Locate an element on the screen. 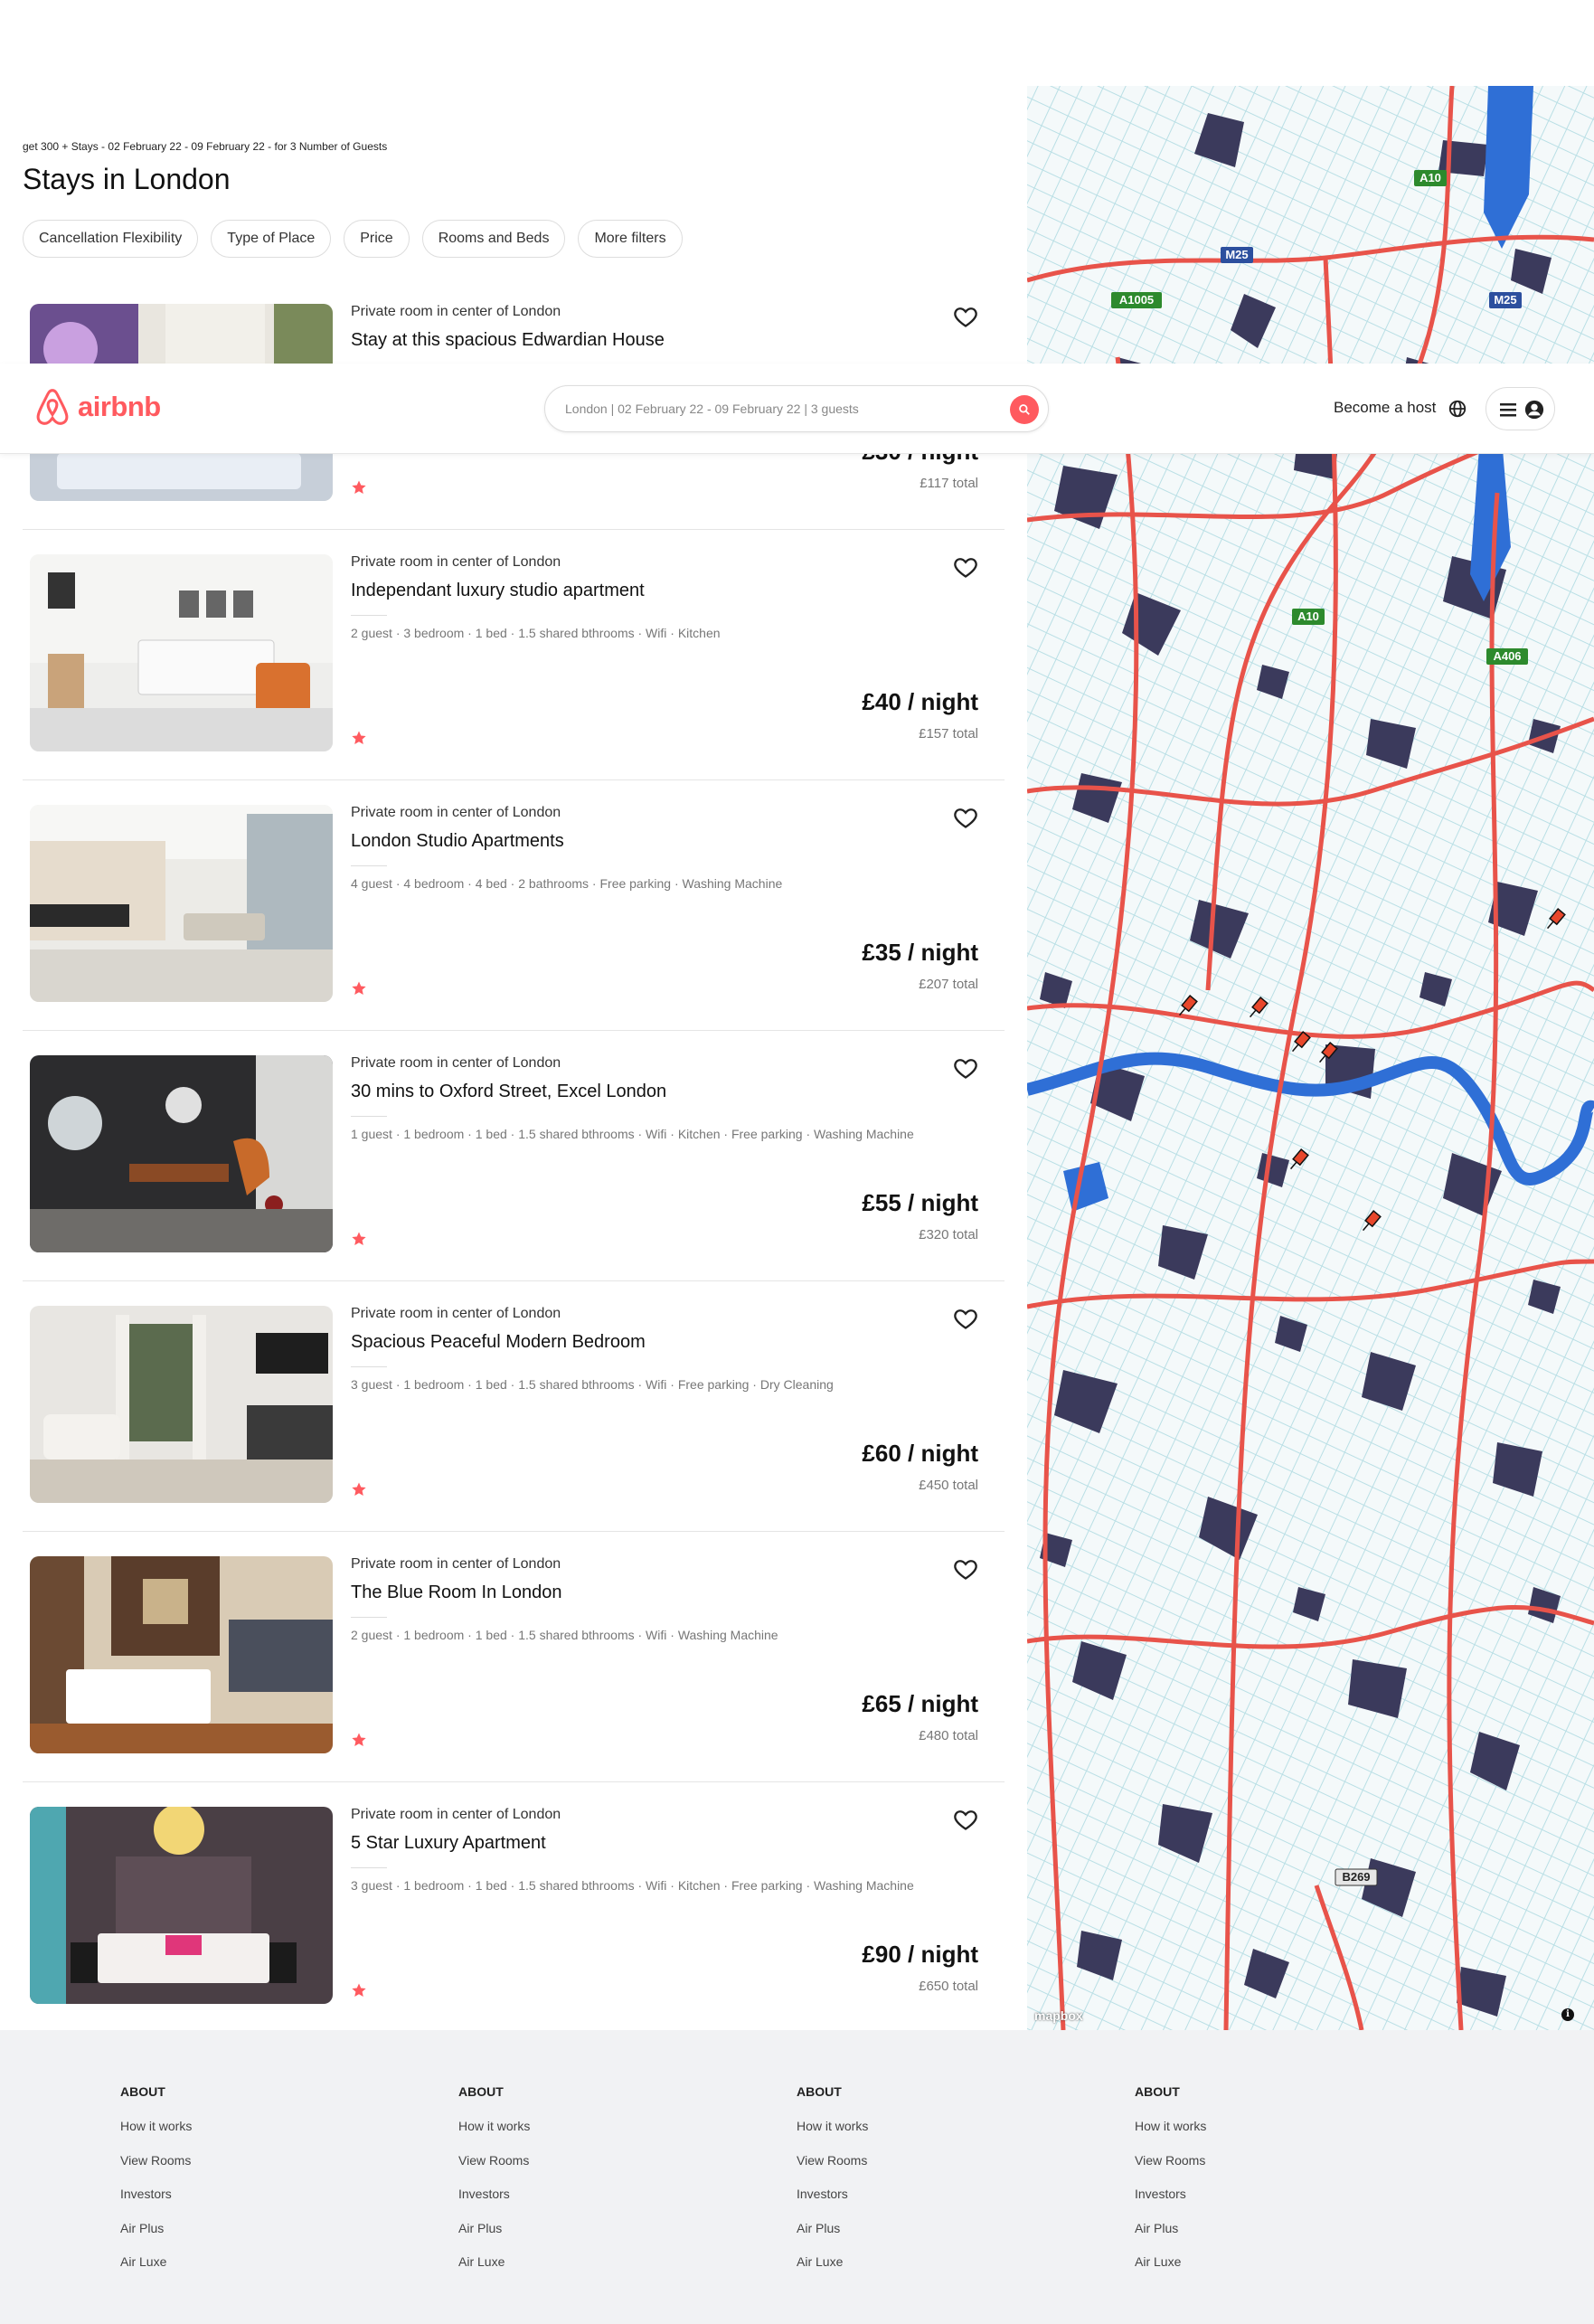  listing-total: £480 total is located at coordinates (948, 1735).